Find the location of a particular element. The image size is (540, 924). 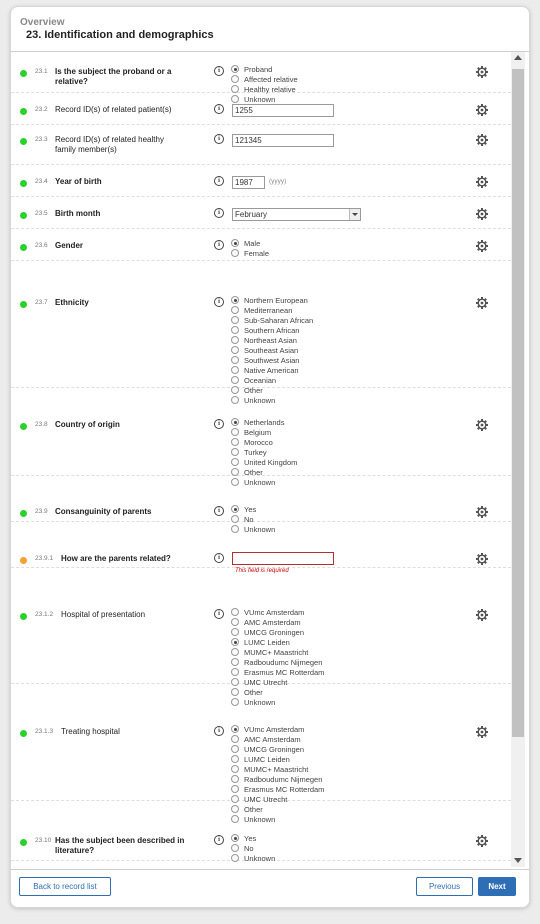

radio-option: Southwest Asian is located at coordinates (265, 361).